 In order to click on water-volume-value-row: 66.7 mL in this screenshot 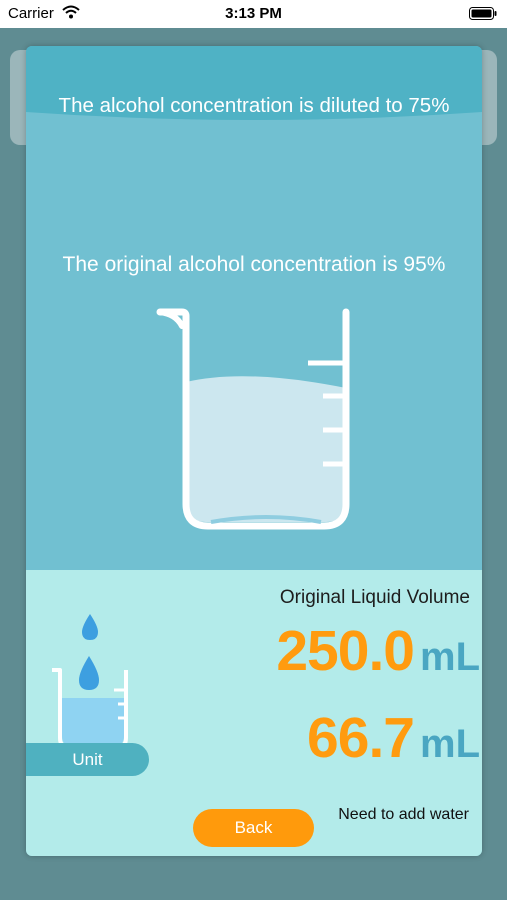, I will do `click(393, 738)`.